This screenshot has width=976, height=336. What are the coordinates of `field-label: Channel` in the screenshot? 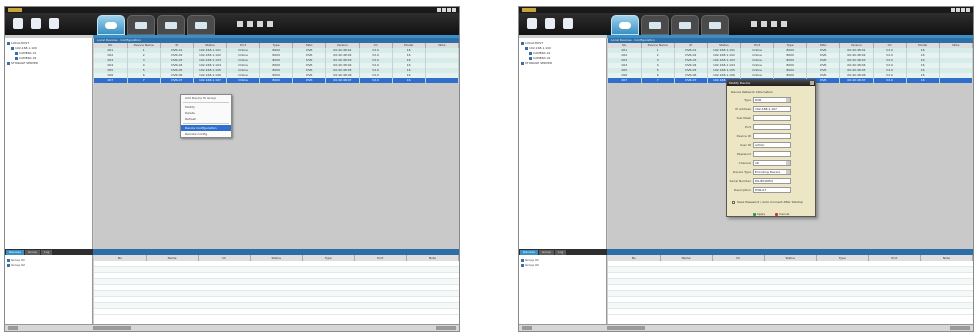 It's located at (744, 163).